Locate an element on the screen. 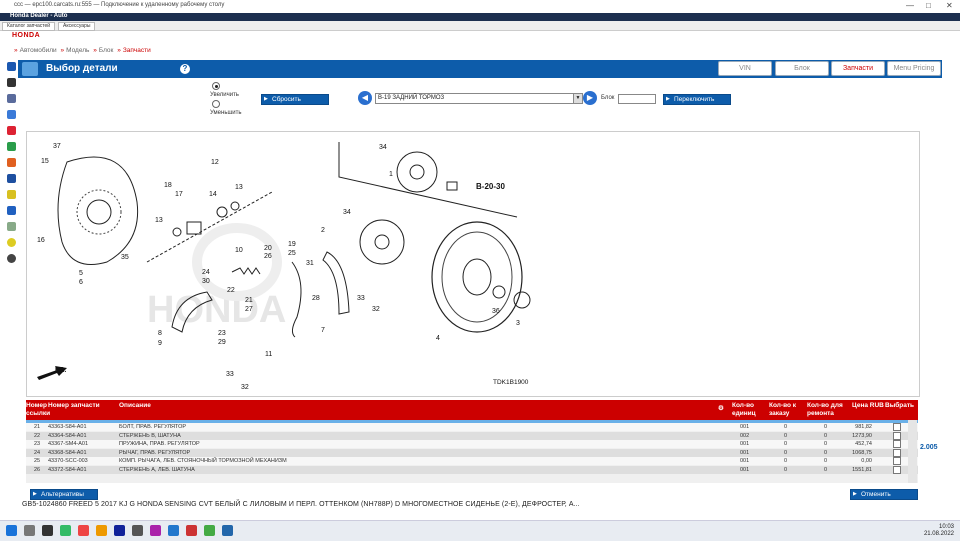 The height and width of the screenshot is (541, 960). callout-30: 30 is located at coordinates (206, 281).